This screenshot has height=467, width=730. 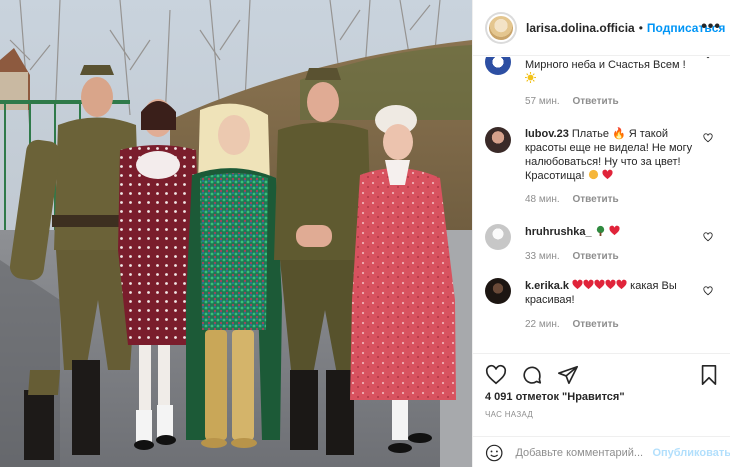 I want to click on comment-username: hruhrushka_, so click(x=558, y=232).